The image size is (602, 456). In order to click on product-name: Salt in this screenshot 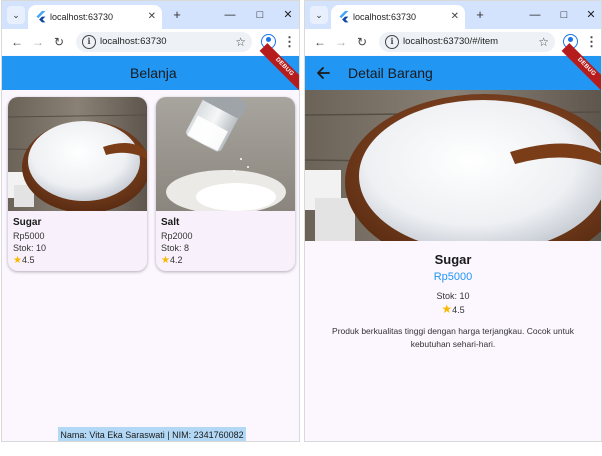, I will do `click(170, 222)`.